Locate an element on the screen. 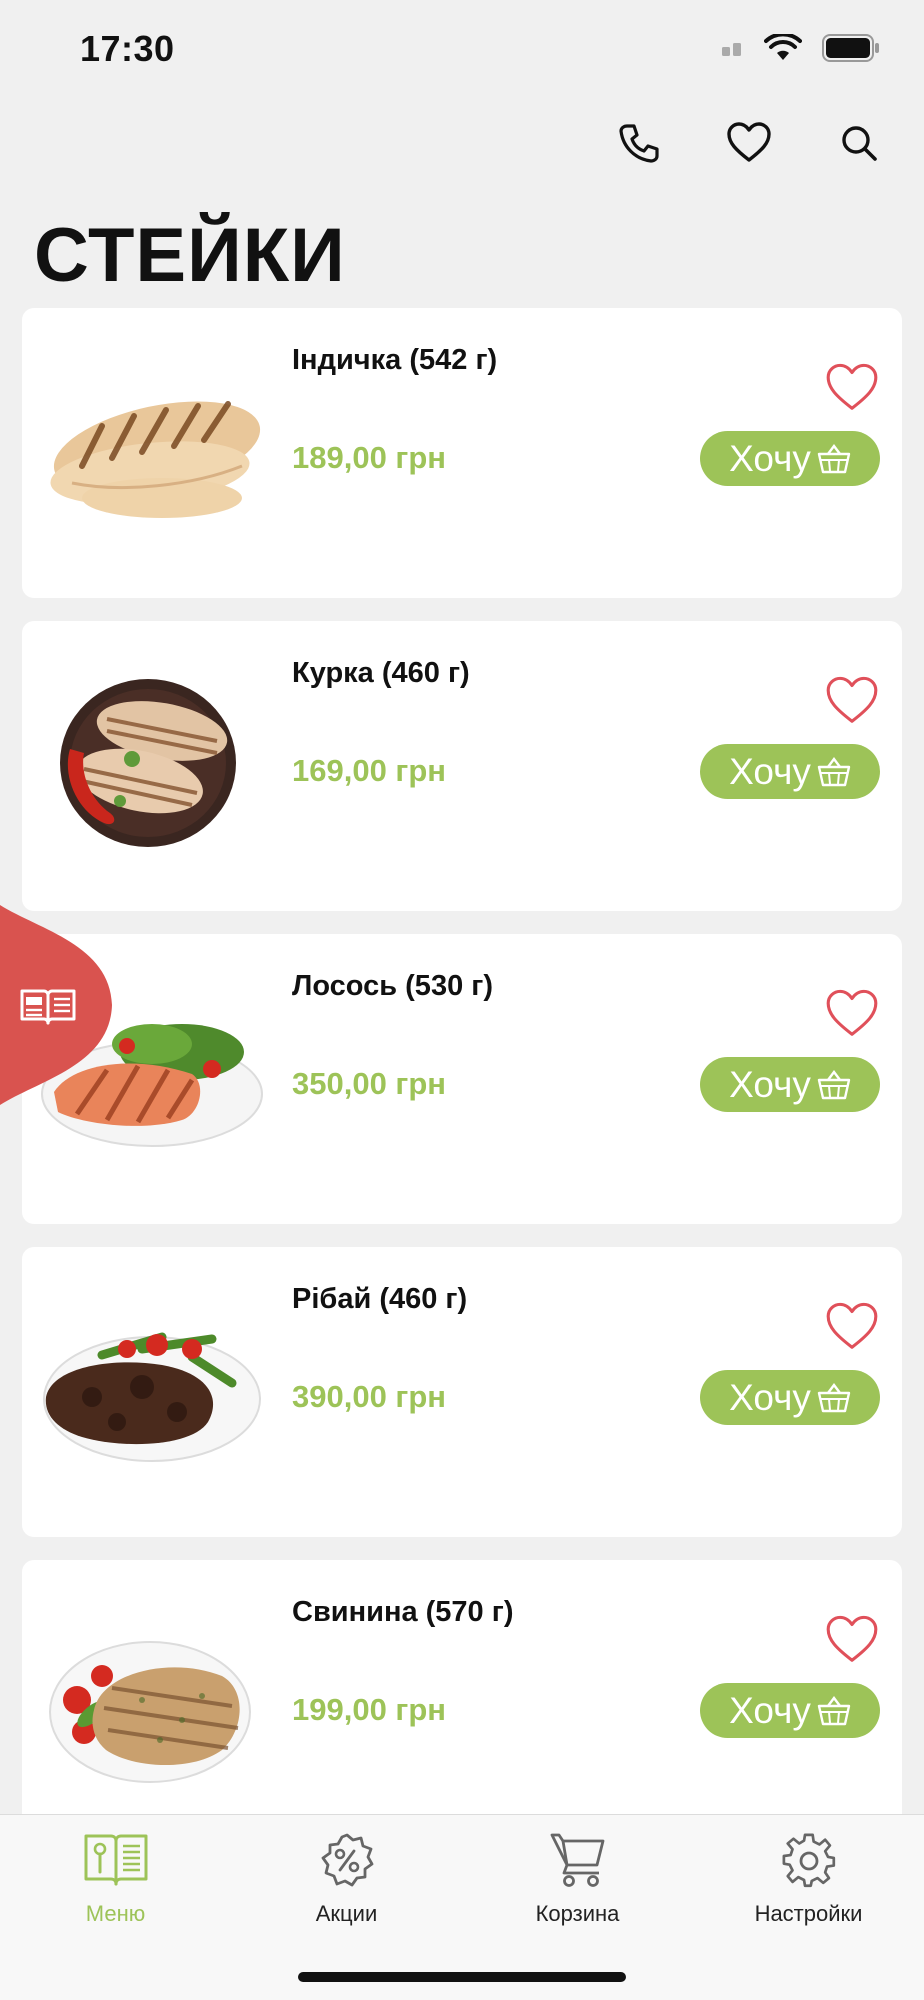  search-button is located at coordinates (859, 143).